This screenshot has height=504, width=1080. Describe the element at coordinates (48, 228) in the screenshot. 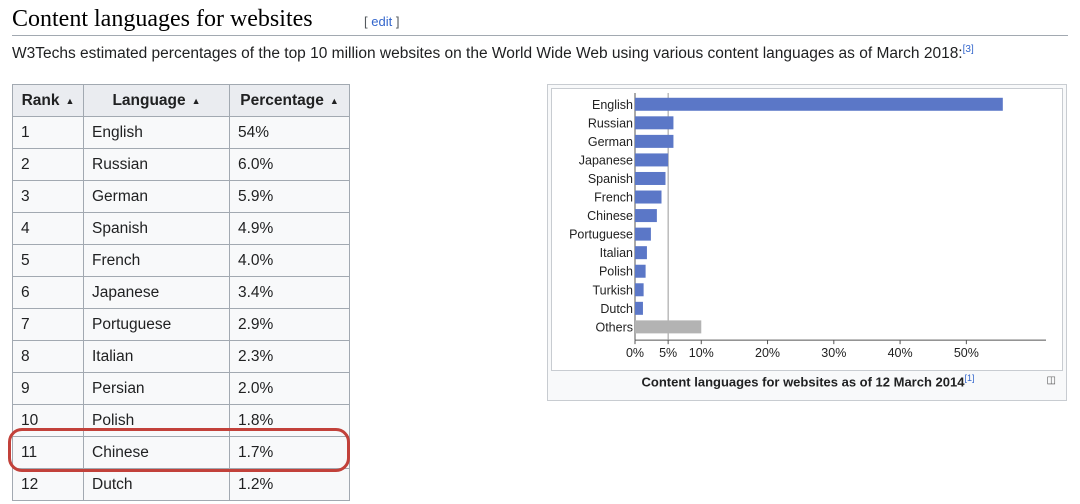

I see `rank-cell: 4` at that location.